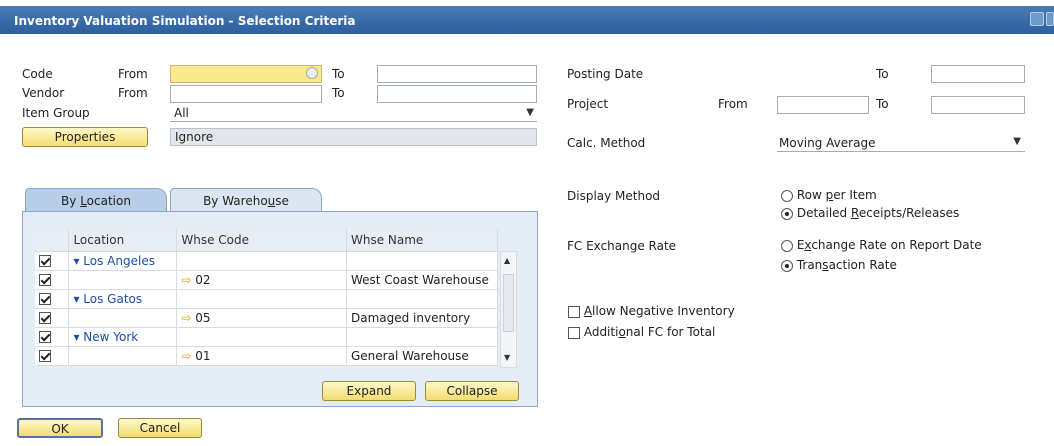 Image resolution: width=1054 pixels, height=446 pixels. Describe the element at coordinates (267, 337) in the screenshot. I see `table-row: ▾ New York` at that location.